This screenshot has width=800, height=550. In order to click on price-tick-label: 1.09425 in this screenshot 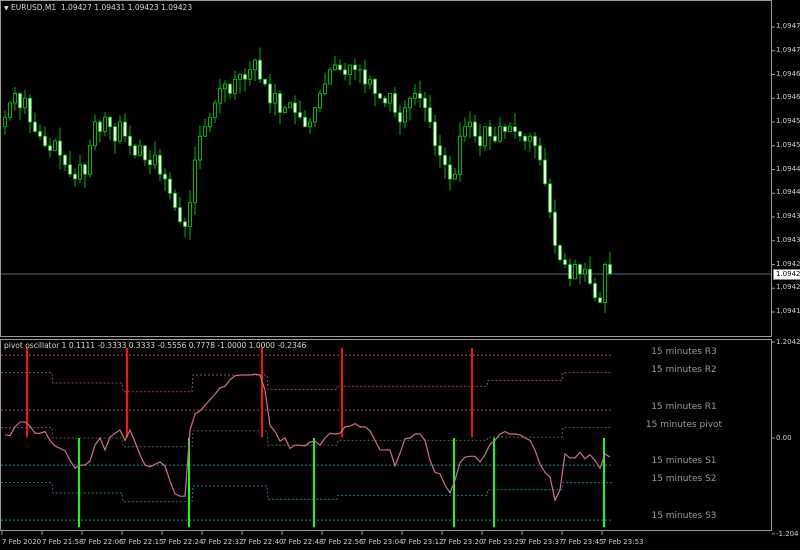, I will do `click(788, 263)`.